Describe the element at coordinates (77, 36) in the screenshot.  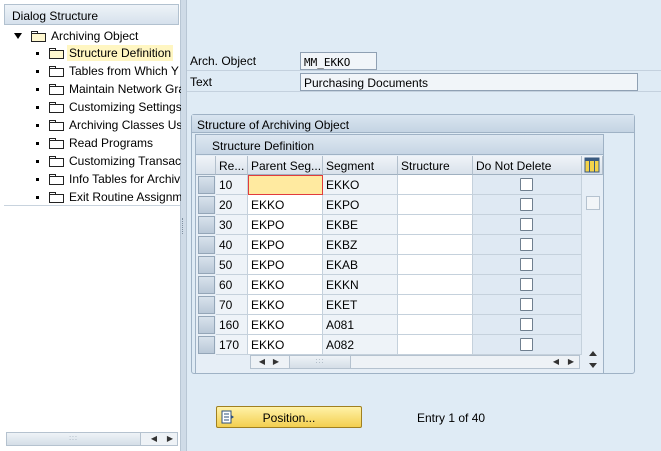
I see `tree-root-archiving-object: Archiving Object` at that location.